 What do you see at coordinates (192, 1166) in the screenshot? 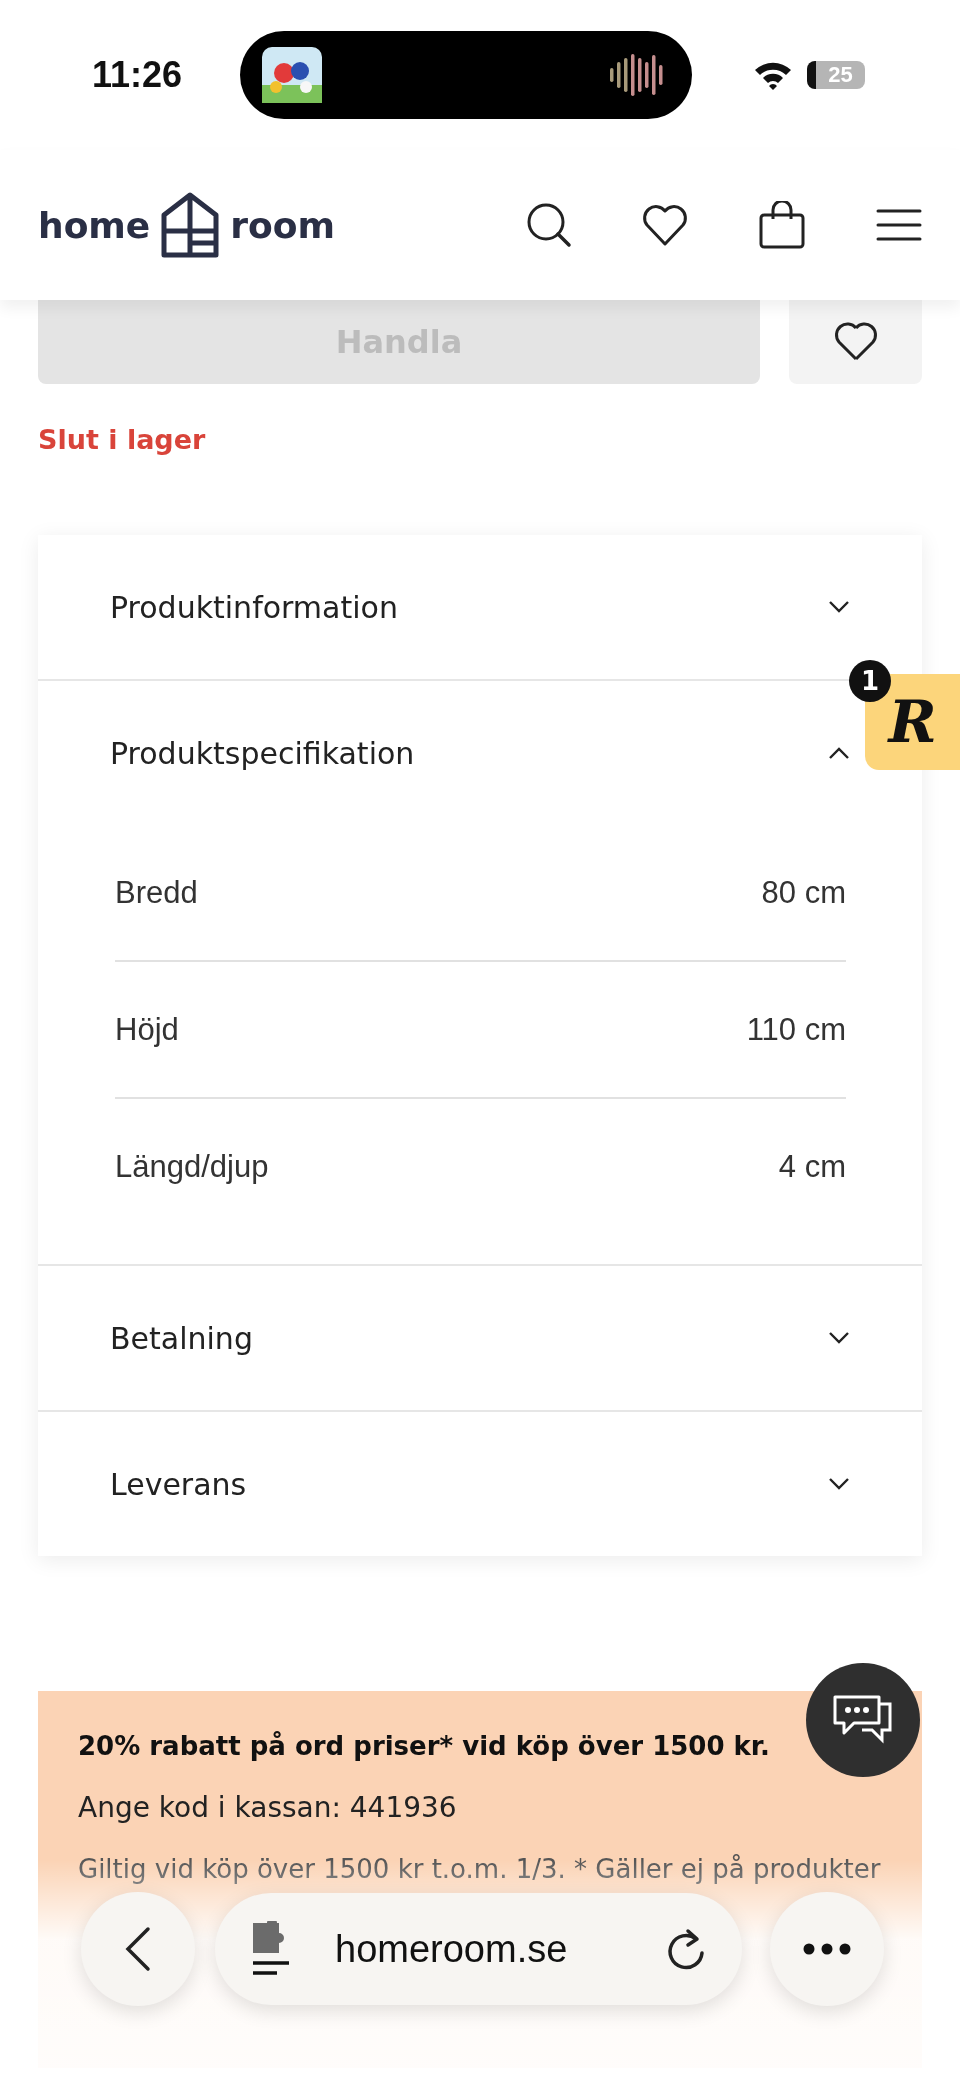
I see `spec-label: Längd/djup` at bounding box center [192, 1166].